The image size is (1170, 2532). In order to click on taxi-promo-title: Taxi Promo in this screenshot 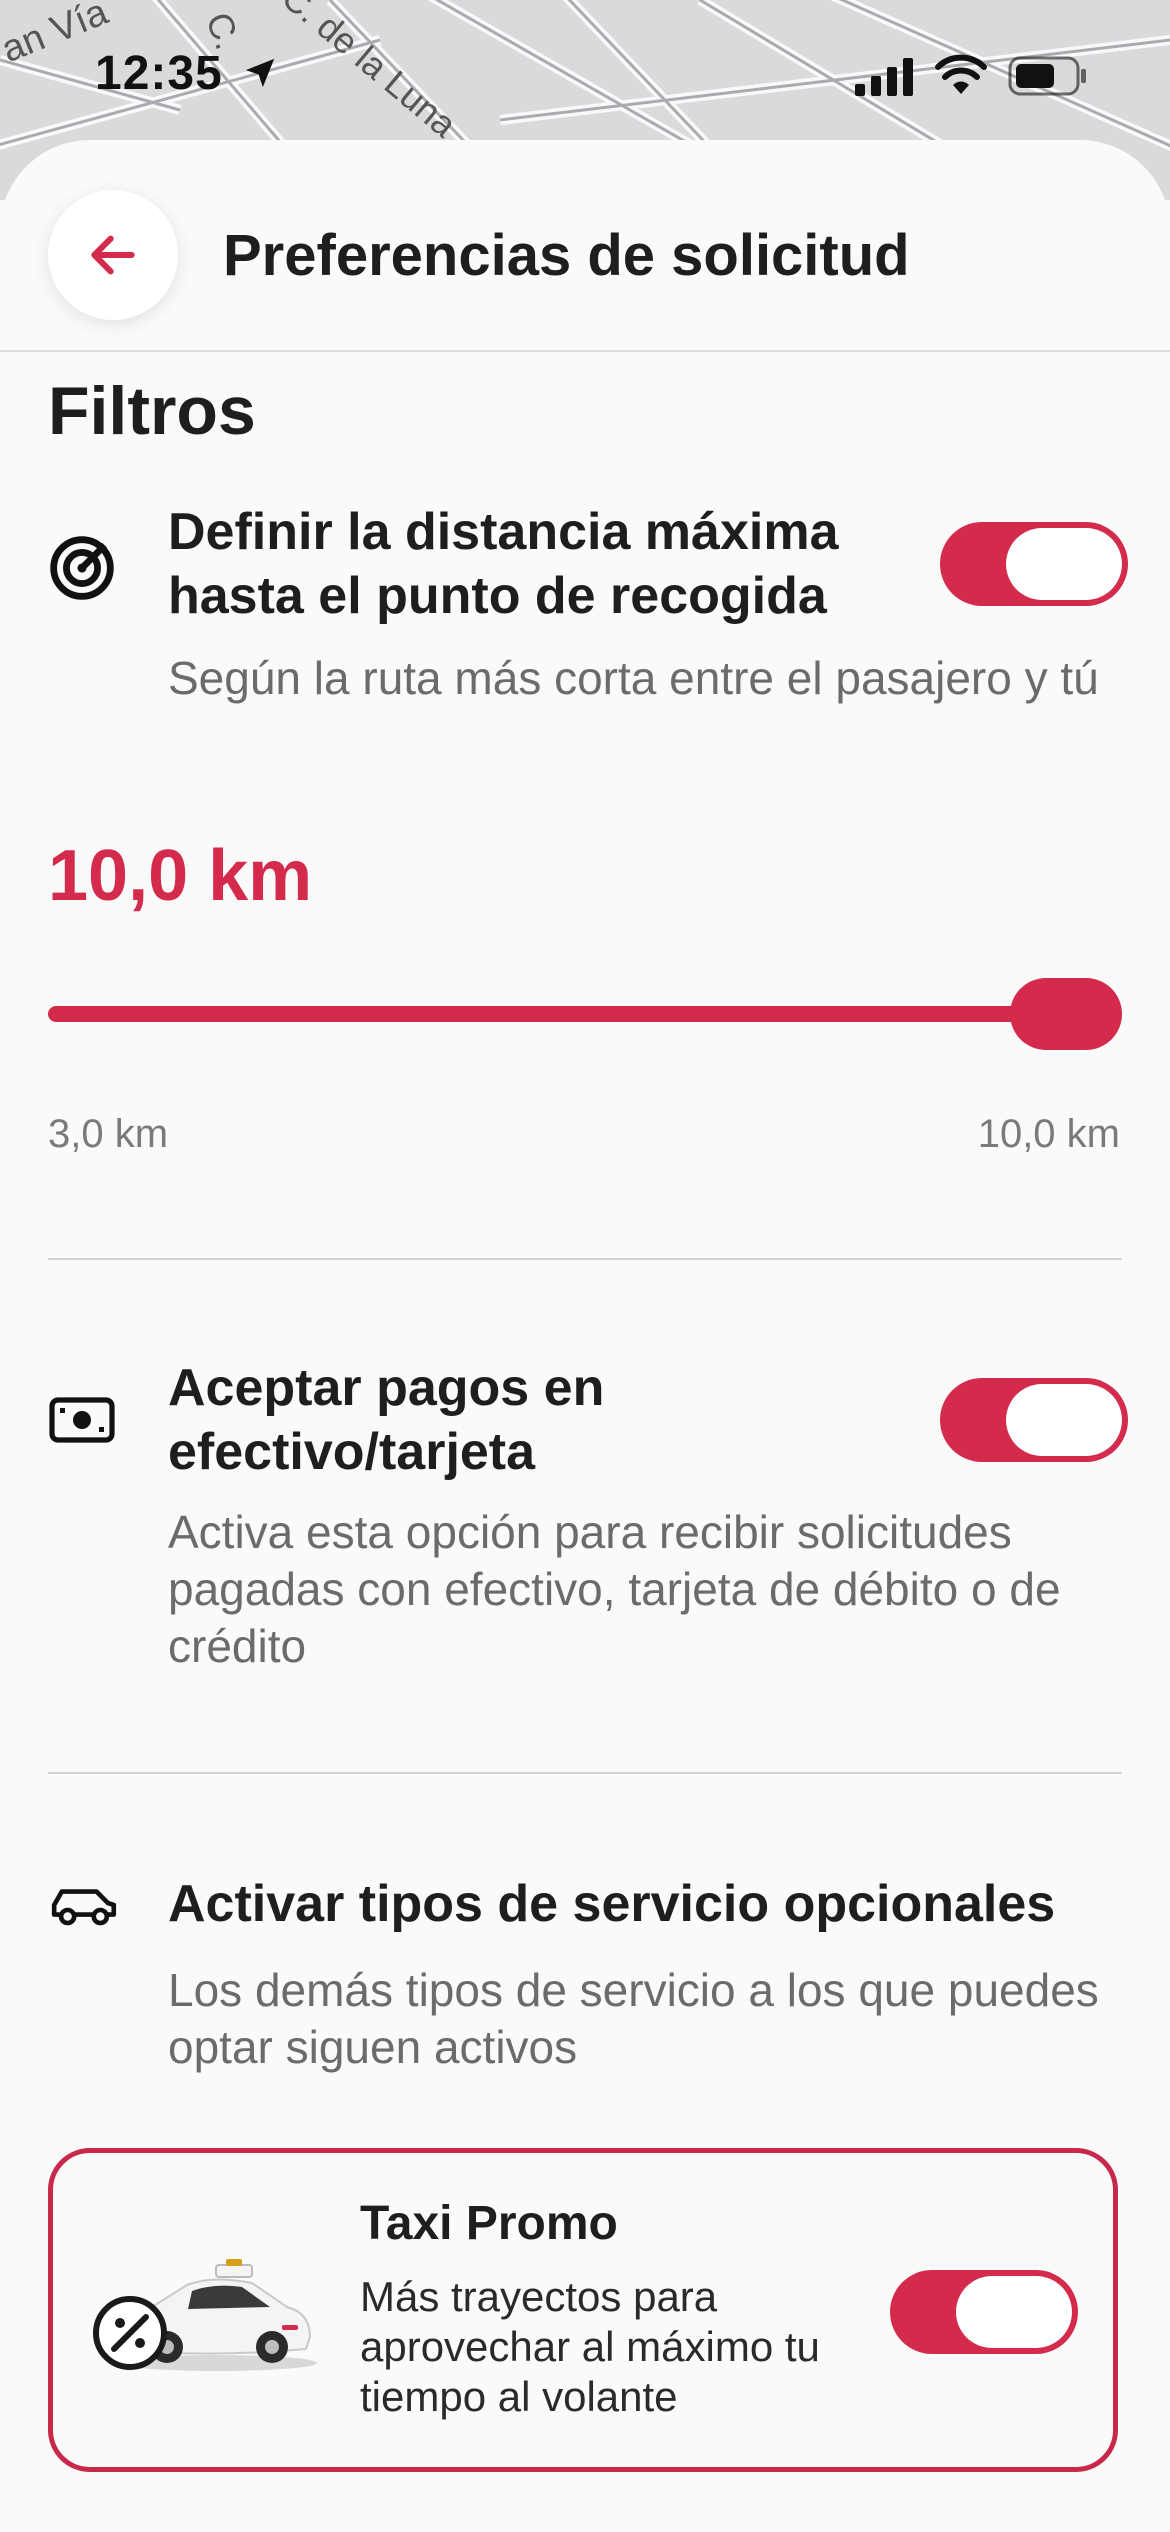, I will do `click(489, 2223)`.